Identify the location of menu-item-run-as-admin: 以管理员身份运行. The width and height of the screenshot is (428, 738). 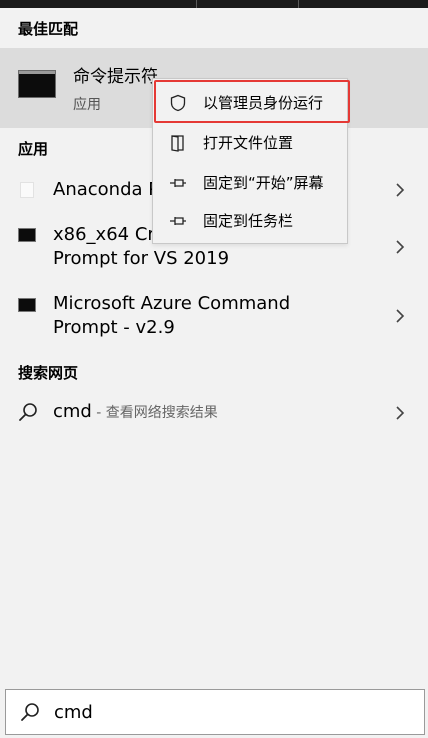
(250, 102).